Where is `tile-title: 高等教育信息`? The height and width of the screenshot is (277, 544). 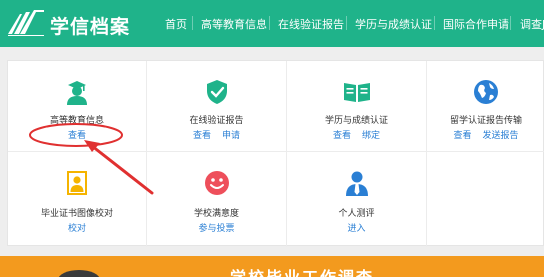
tile-title: 高等教育信息 is located at coordinates (76, 121).